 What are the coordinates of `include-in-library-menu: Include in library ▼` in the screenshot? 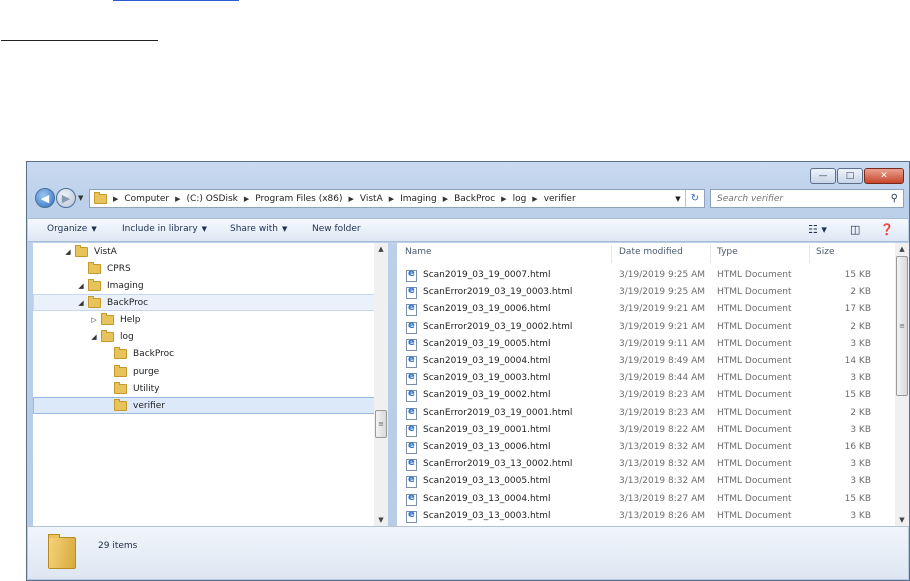 It's located at (164, 229).